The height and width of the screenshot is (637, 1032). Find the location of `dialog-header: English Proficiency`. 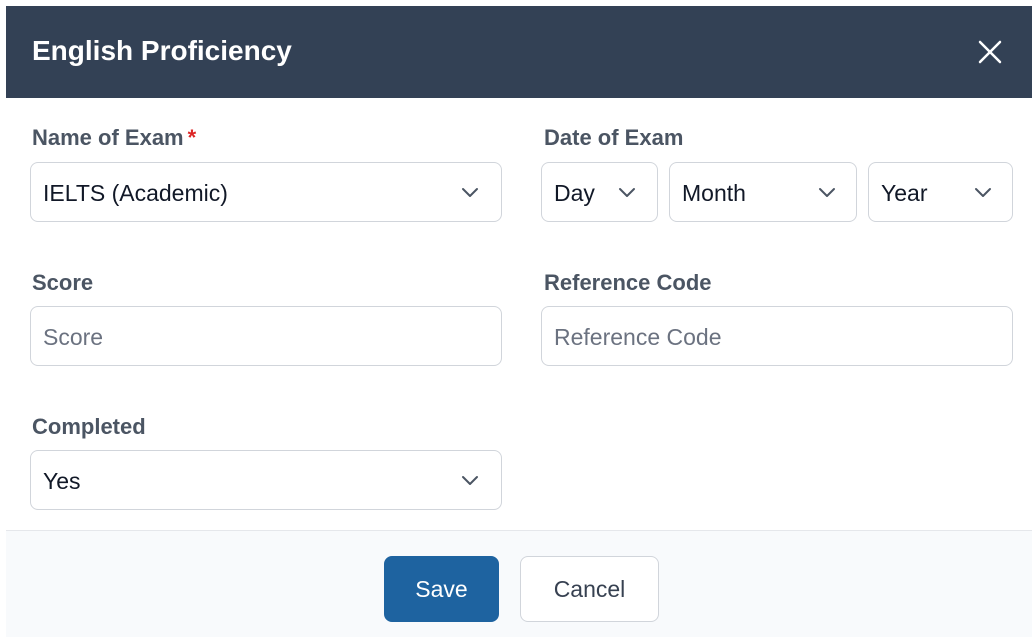

dialog-header: English Proficiency is located at coordinates (519, 52).